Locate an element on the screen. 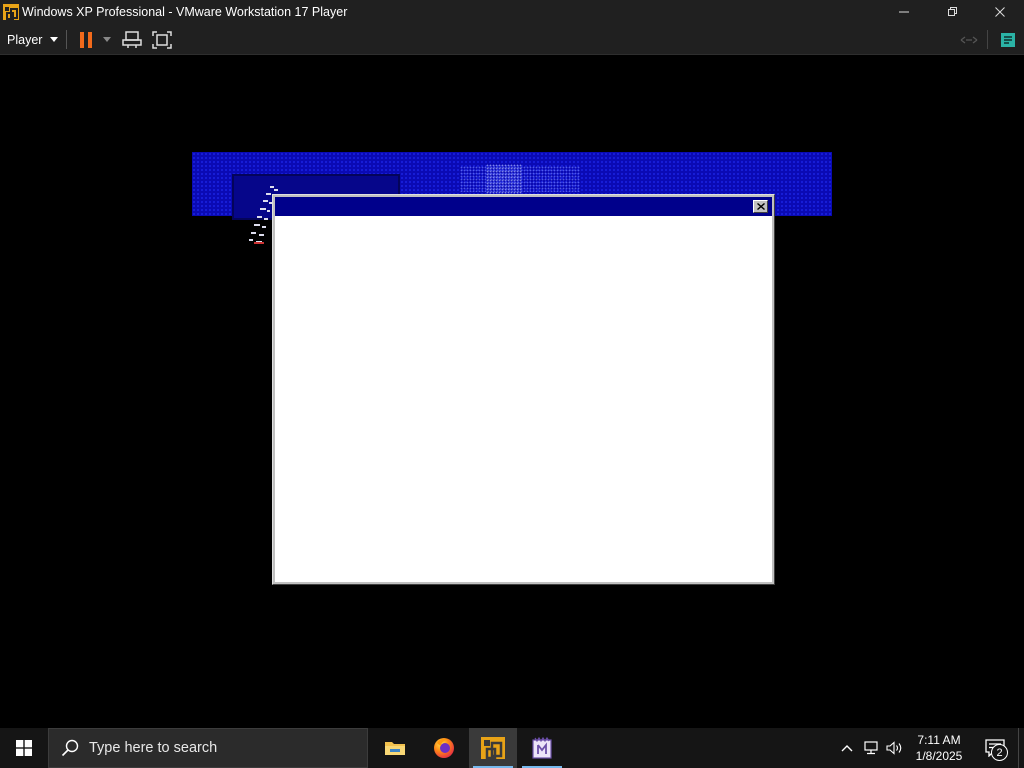 This screenshot has height=768, width=1024. pause-button is located at coordinates (86, 39).